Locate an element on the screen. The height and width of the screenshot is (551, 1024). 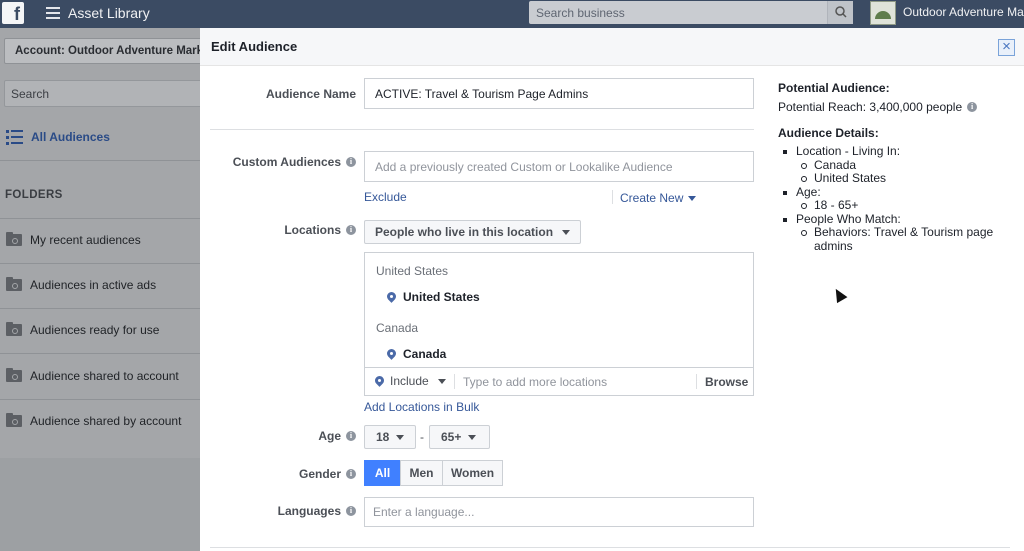
detail-subitem: Behaviors: Travel & Tourism page admins is located at coordinates (902, 239).